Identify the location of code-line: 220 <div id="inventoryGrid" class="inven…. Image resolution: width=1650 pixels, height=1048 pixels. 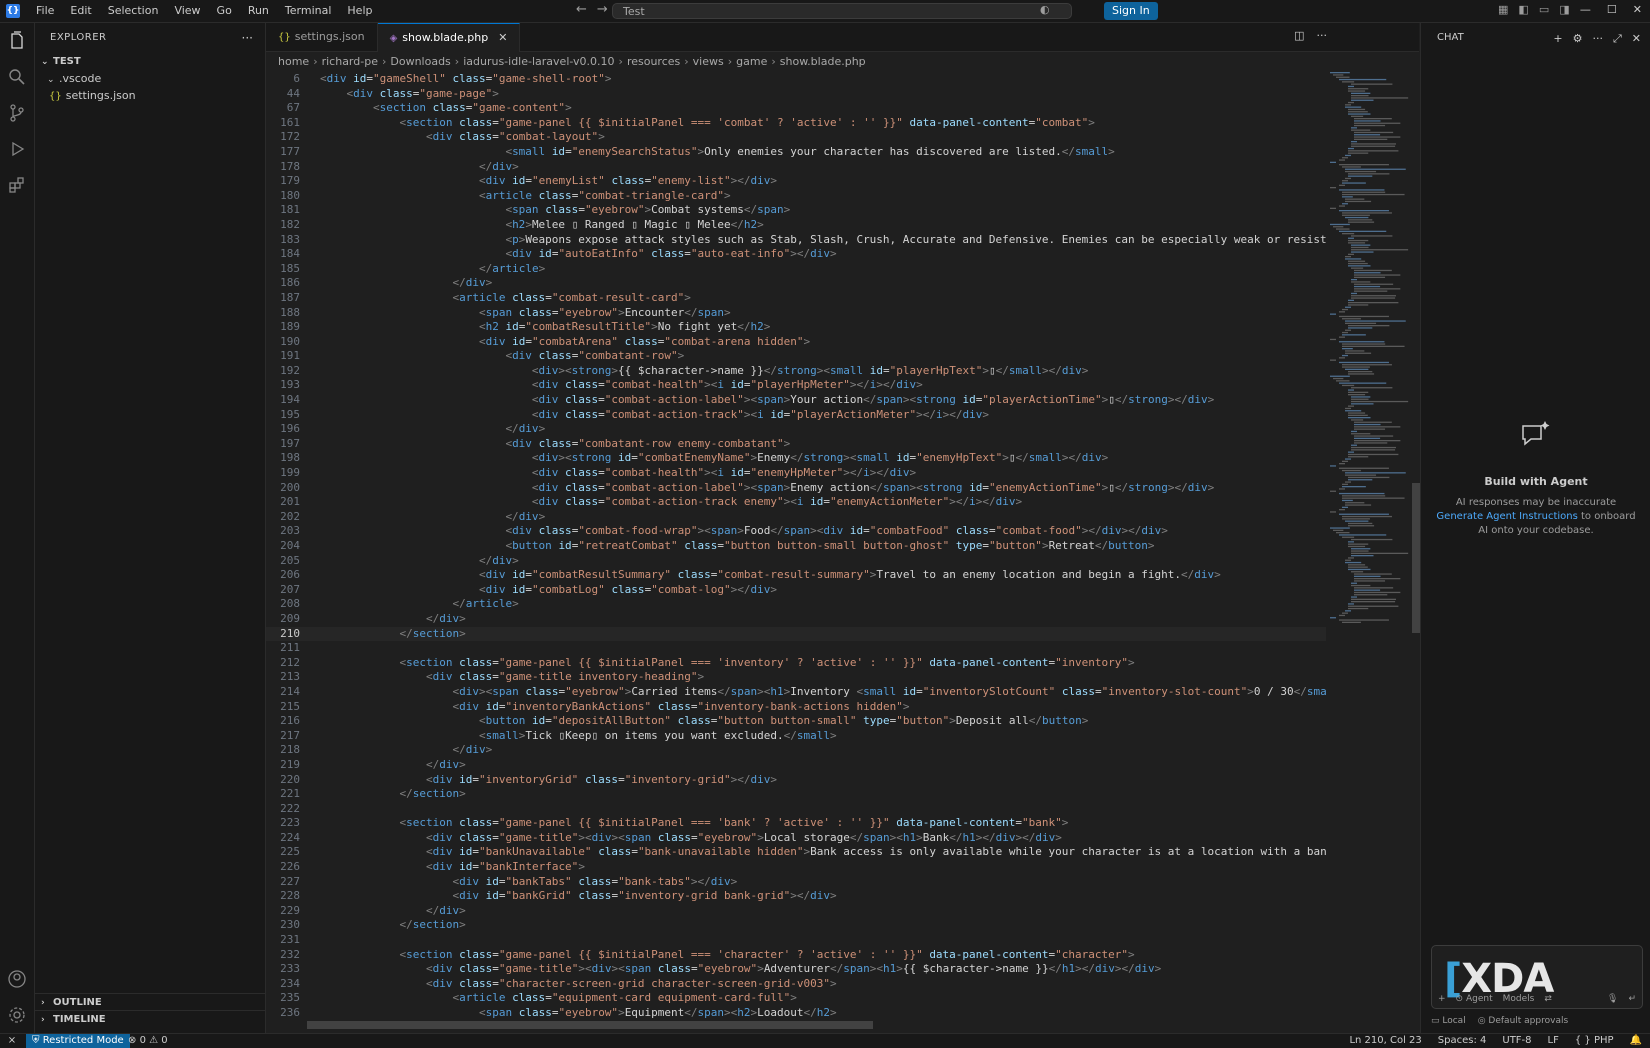
(796, 780).